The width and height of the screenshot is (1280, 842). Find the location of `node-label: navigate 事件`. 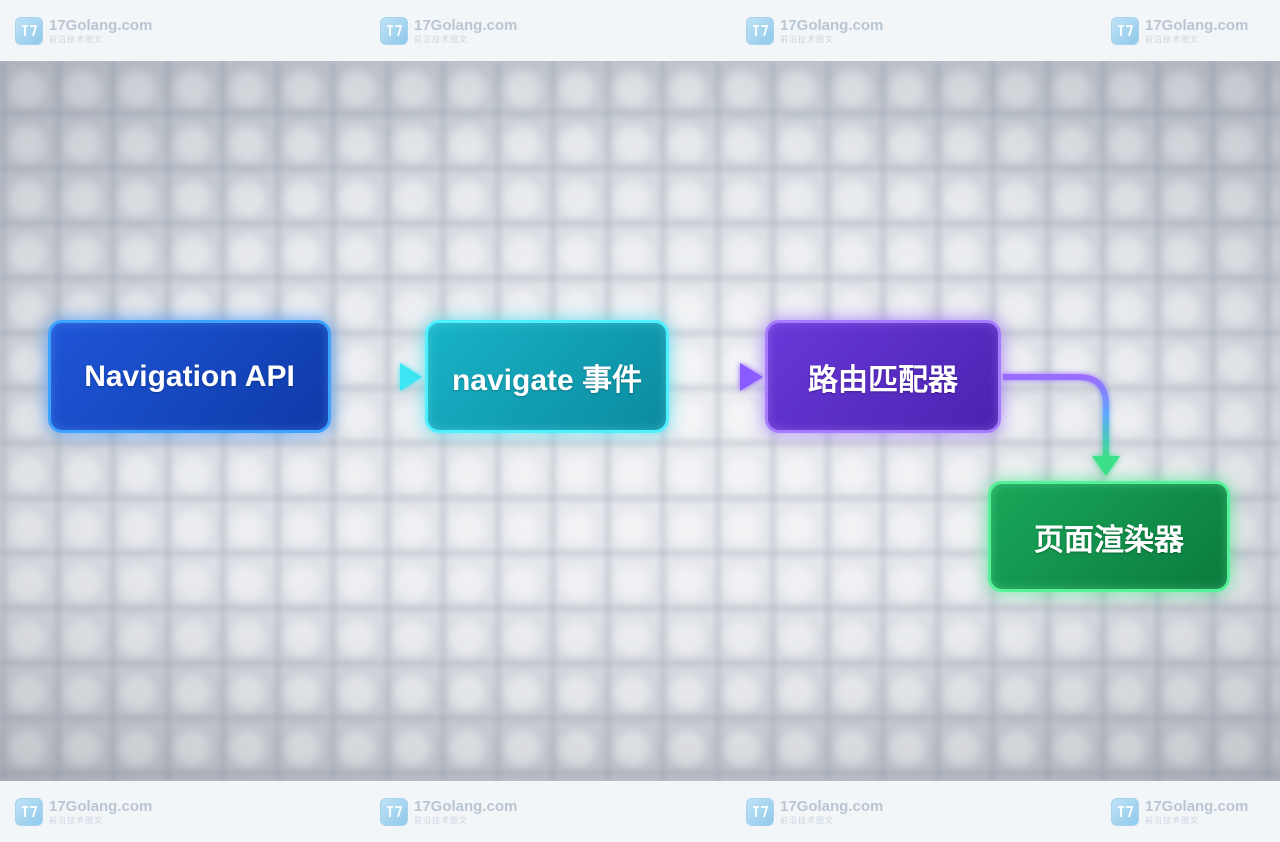

node-label: navigate 事件 is located at coordinates (547, 380).